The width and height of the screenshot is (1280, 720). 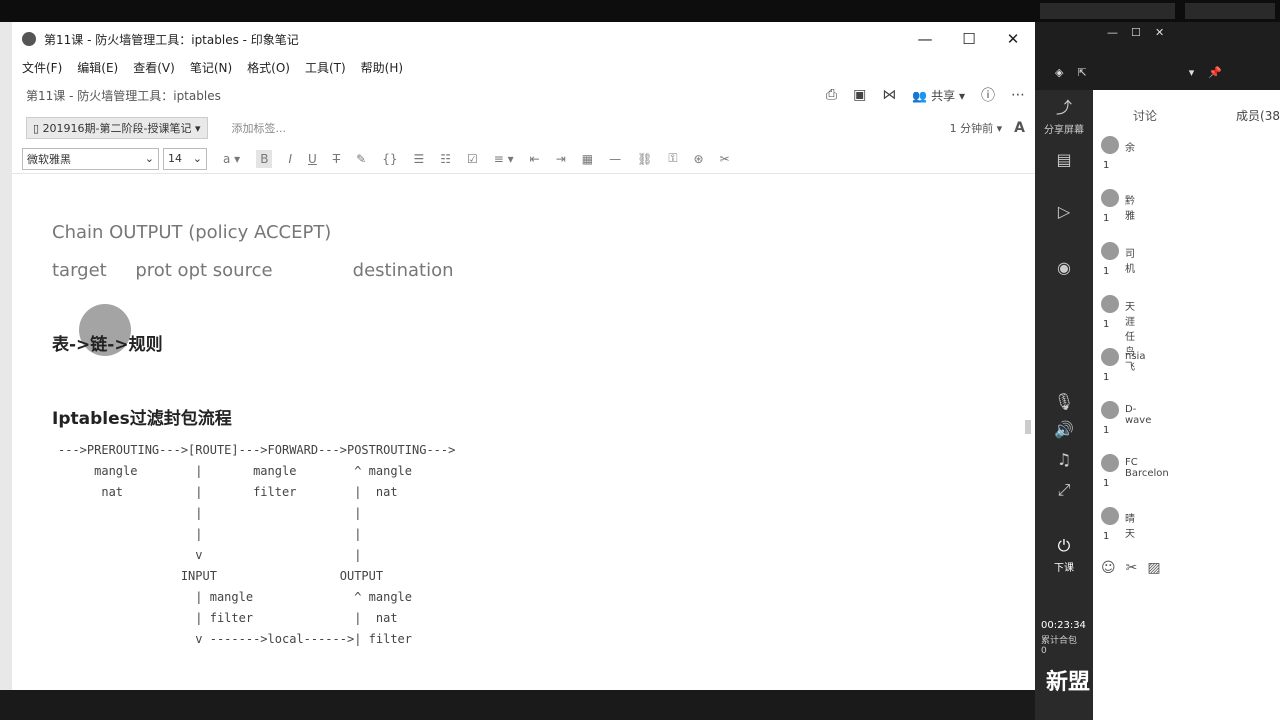 I want to click on checkbox-icon: ☑, so click(x=472, y=159).